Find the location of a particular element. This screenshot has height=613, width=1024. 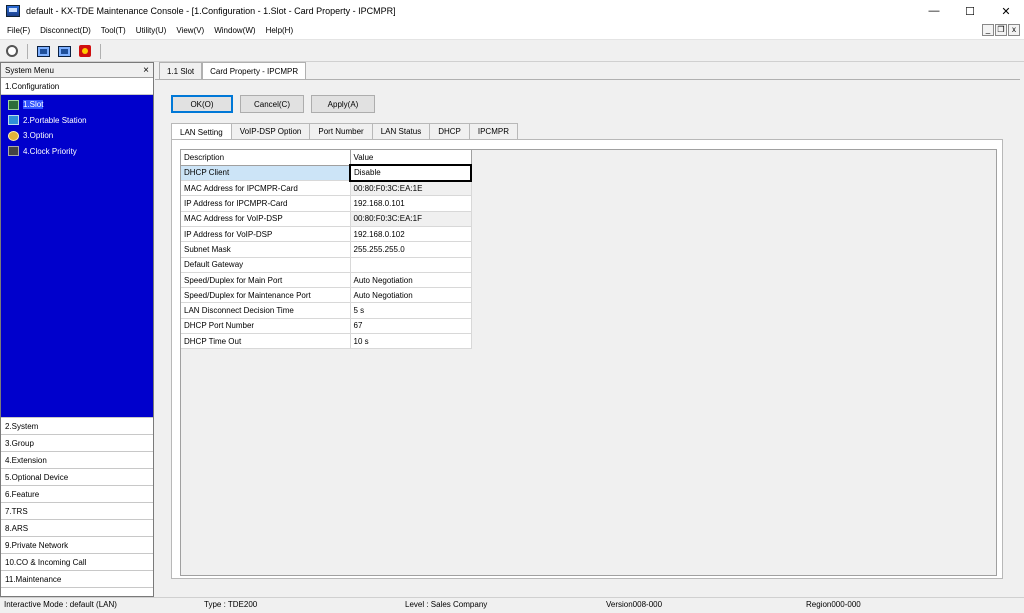

category-trs: 7.TRS is located at coordinates (77, 511).